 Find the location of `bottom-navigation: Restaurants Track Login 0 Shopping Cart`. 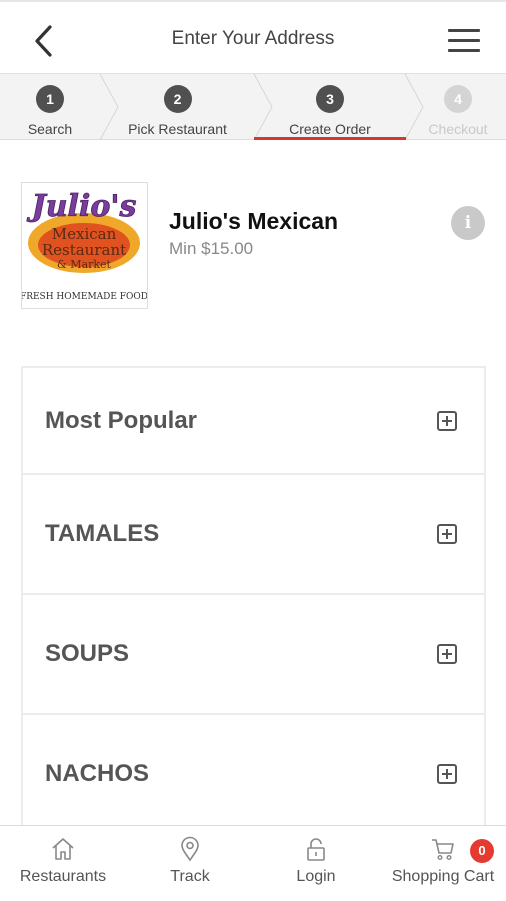

bottom-navigation: Restaurants Track Login 0 Shopping Cart is located at coordinates (253, 862).